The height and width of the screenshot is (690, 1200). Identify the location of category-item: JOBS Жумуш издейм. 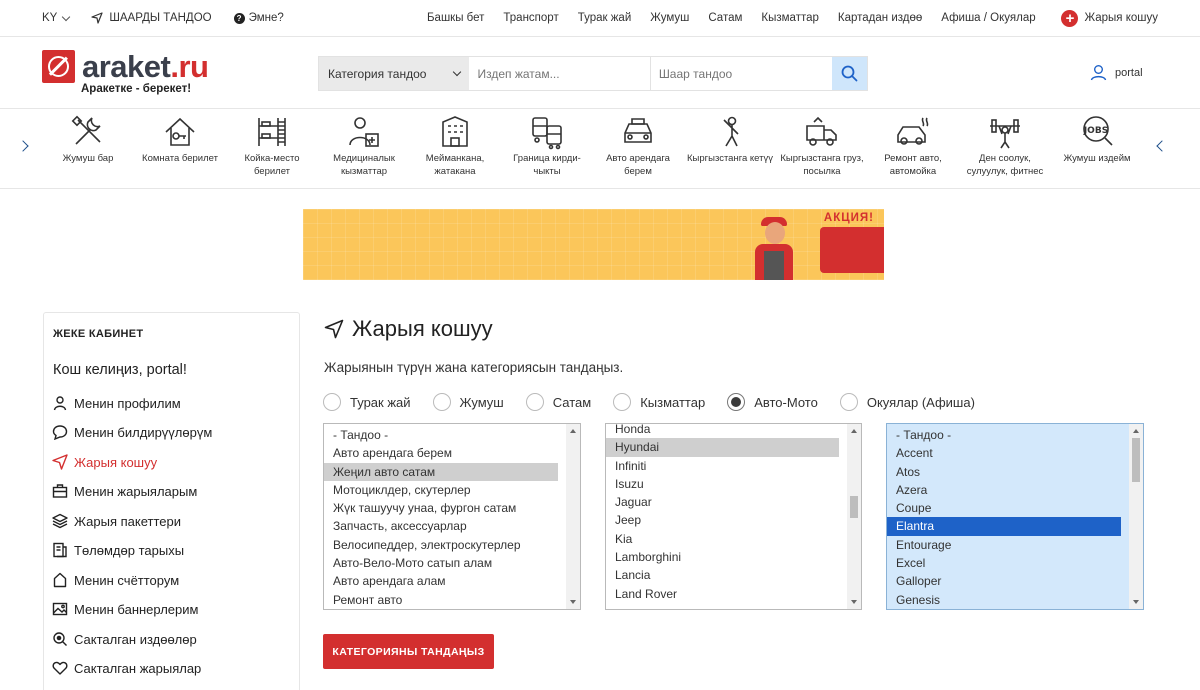
(1097, 140).